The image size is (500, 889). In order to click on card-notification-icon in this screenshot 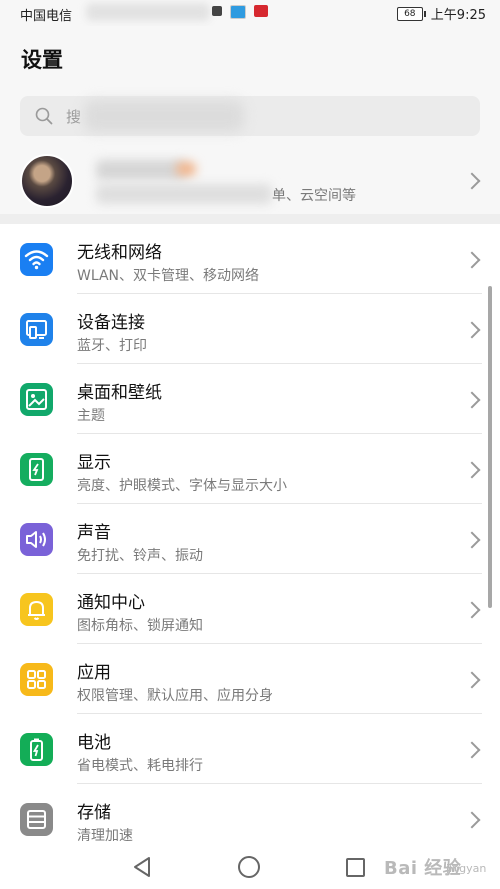, I will do `click(238, 12)`.